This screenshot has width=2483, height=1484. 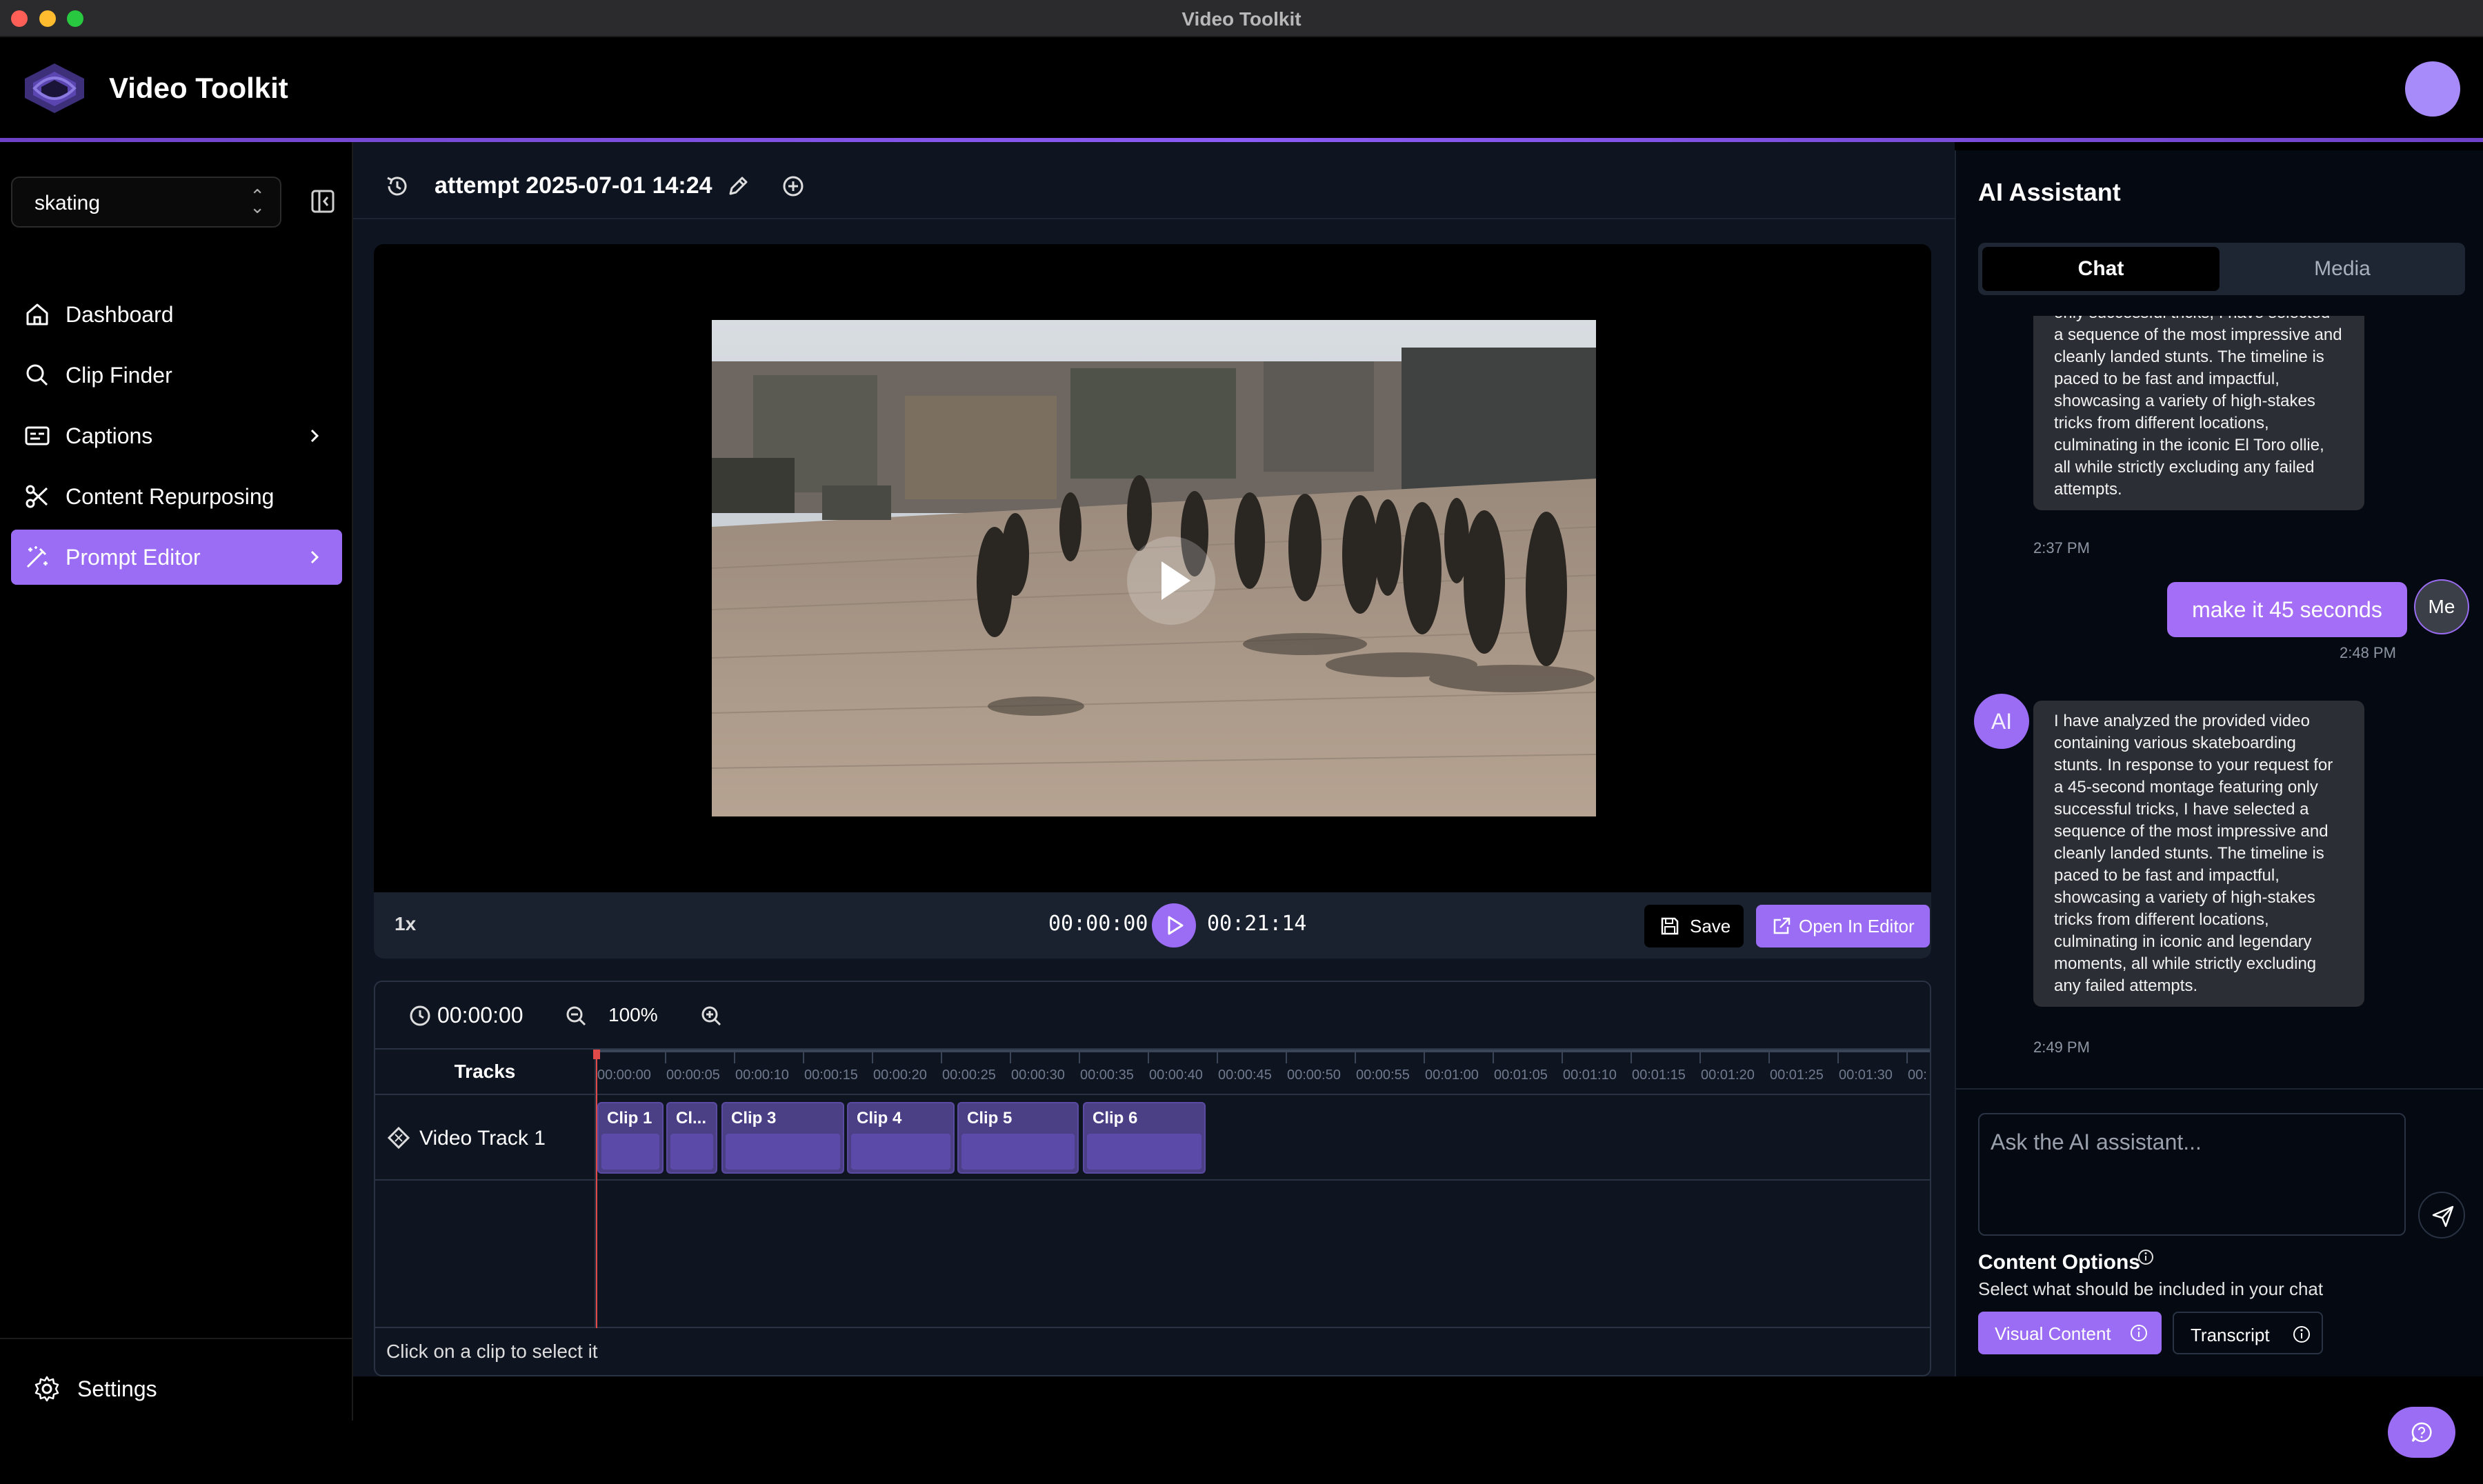 I want to click on sidebar-item-content-repurposing: Content Repurposing, so click(x=176, y=497).